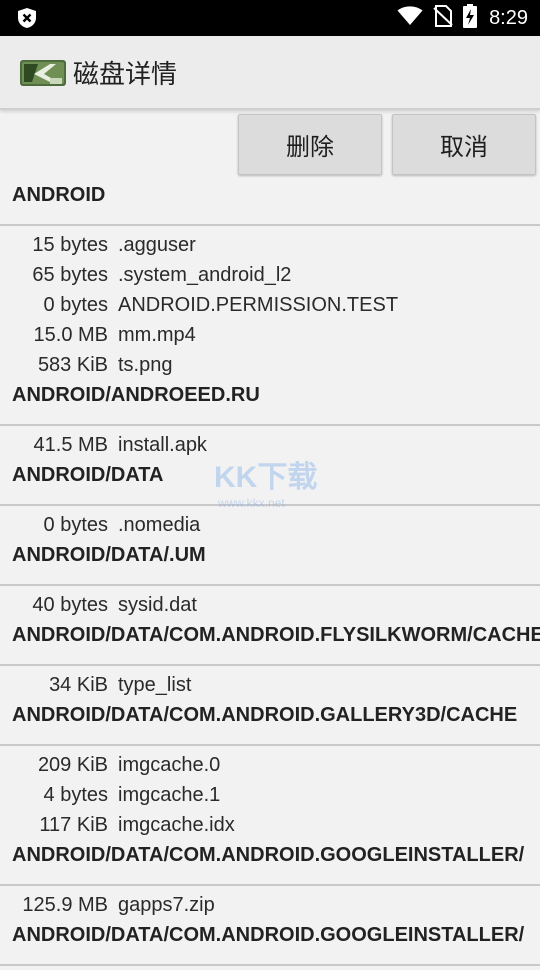 The width and height of the screenshot is (540, 970). Describe the element at coordinates (270, 445) in the screenshot. I see `file-row: 41.5 MB install.apk` at that location.